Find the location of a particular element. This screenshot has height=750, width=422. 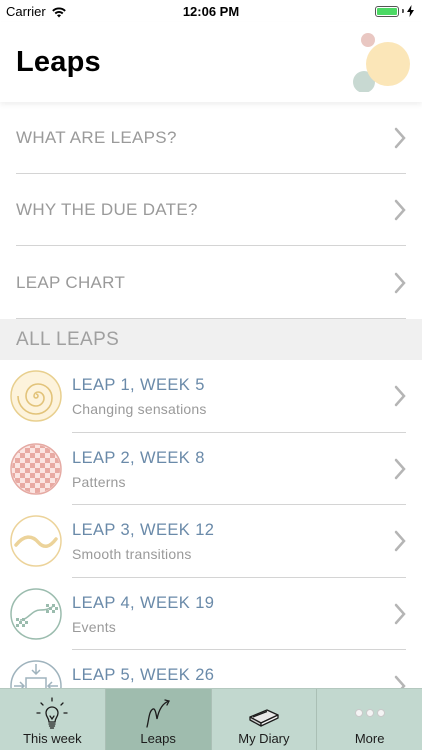

menu-label: WHAT ARE LEAPS? is located at coordinates (96, 137).